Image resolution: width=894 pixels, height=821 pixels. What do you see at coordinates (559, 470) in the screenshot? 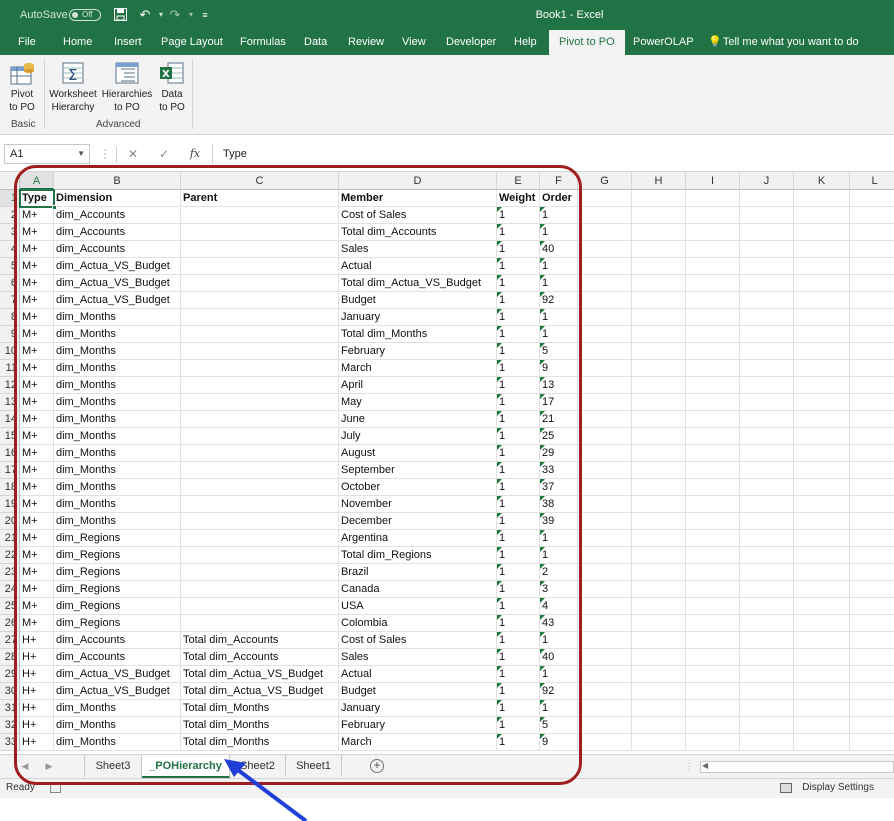
I see `table-cell: 33` at bounding box center [559, 470].